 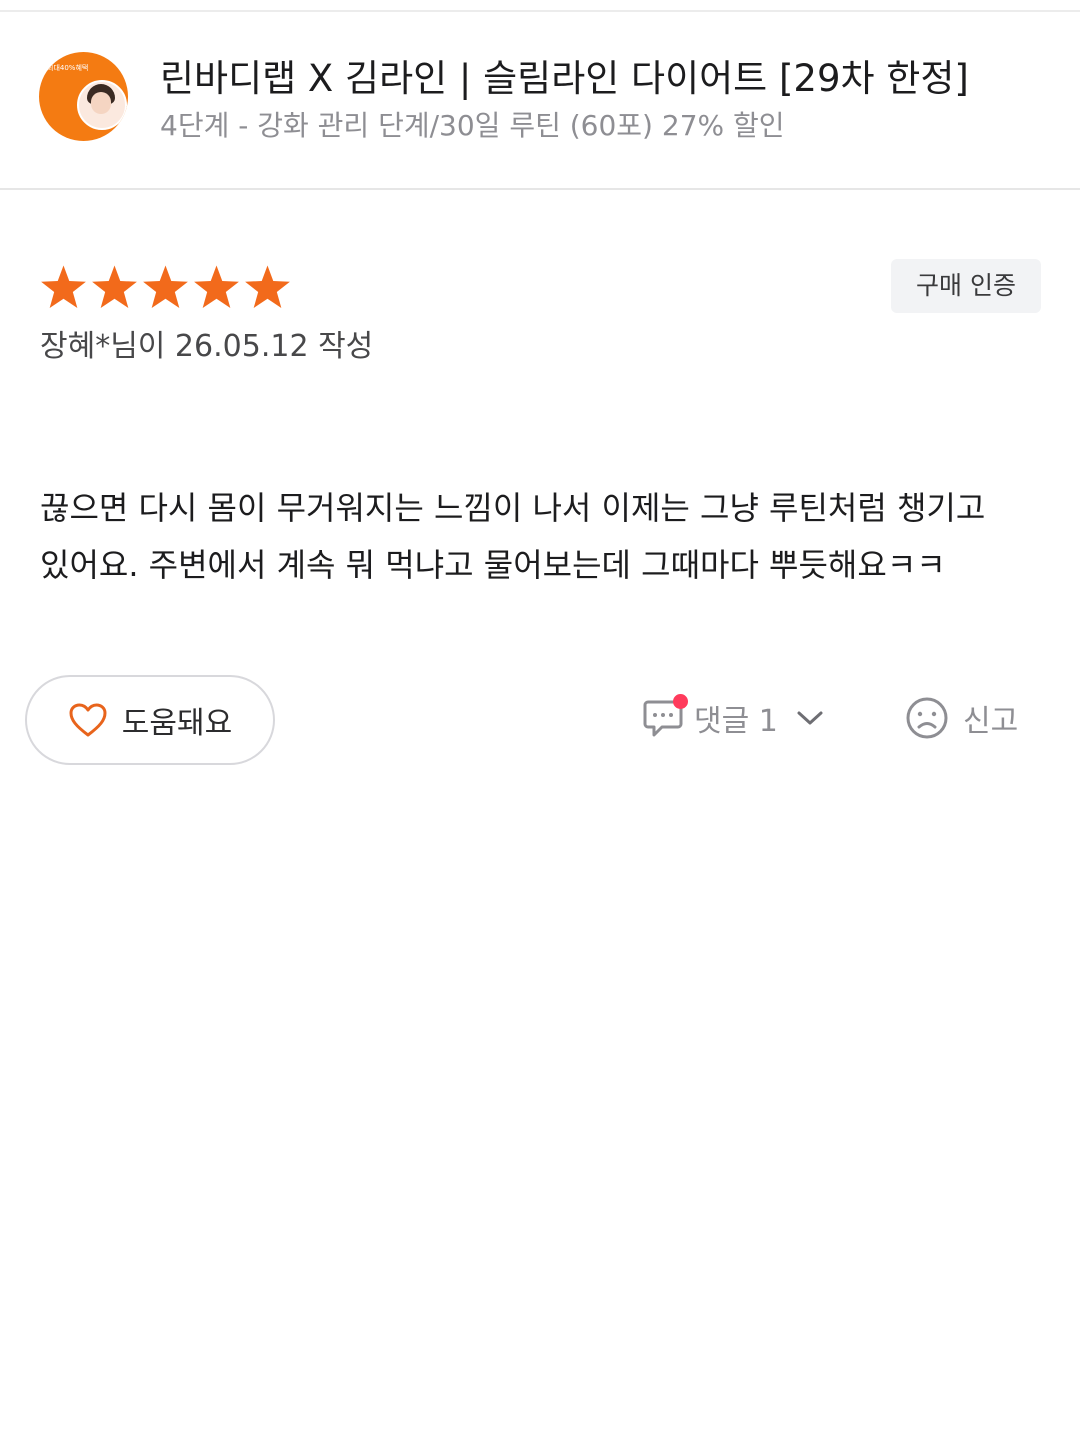 I want to click on thumbnail-promo-text: 최대40%혜택, so click(x=68, y=68).